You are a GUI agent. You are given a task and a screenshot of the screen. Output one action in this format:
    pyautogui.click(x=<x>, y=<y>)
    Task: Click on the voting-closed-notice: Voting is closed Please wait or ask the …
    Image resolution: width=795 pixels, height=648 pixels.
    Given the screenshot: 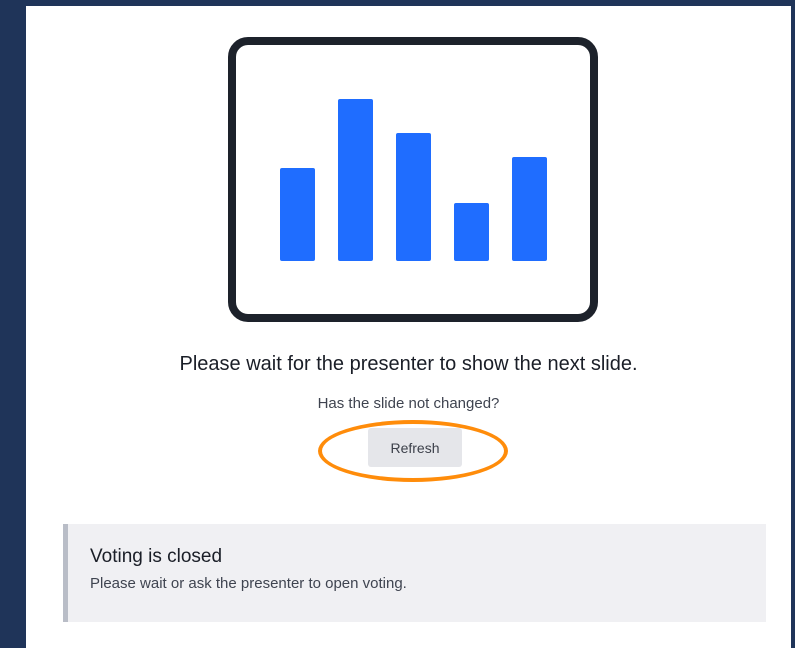 What is the action you would take?
    pyautogui.click(x=414, y=573)
    